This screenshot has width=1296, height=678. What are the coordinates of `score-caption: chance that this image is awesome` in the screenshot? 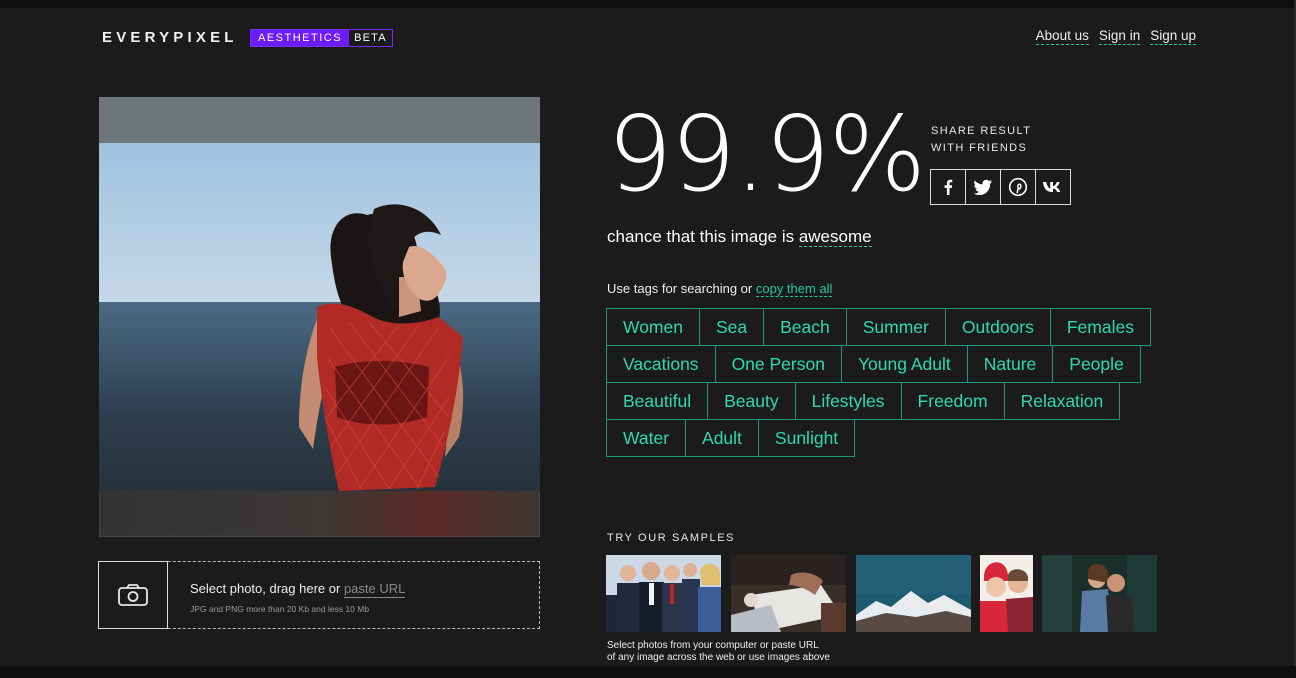 It's located at (739, 237).